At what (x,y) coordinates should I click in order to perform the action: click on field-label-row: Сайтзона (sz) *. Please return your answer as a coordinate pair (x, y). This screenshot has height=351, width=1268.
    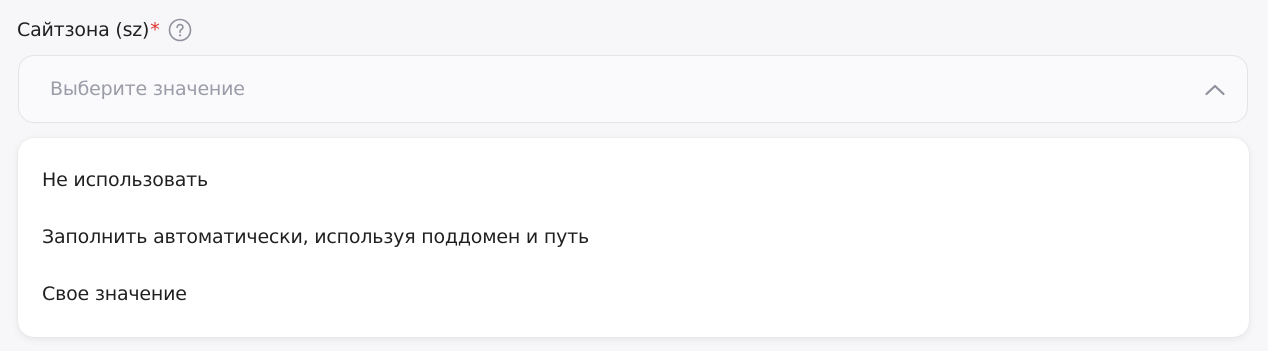
    Looking at the image, I should click on (105, 30).